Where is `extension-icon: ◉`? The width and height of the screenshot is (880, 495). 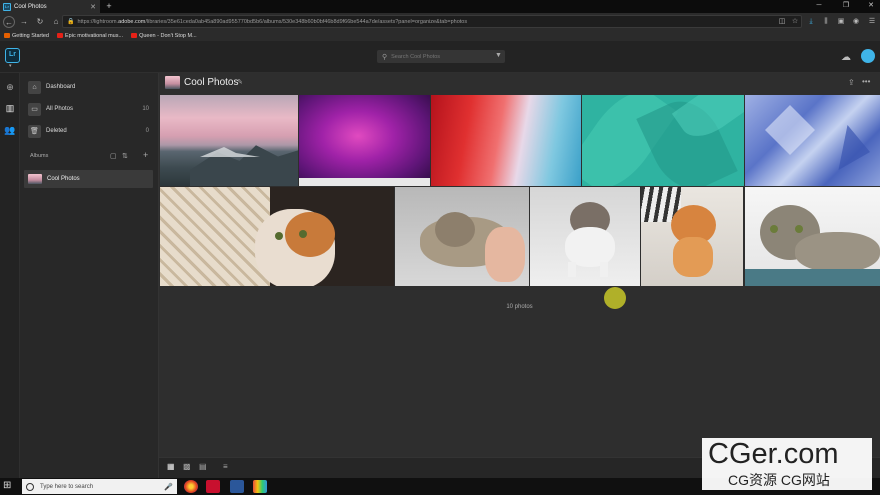
extension-icon: ◉ is located at coordinates (856, 21).